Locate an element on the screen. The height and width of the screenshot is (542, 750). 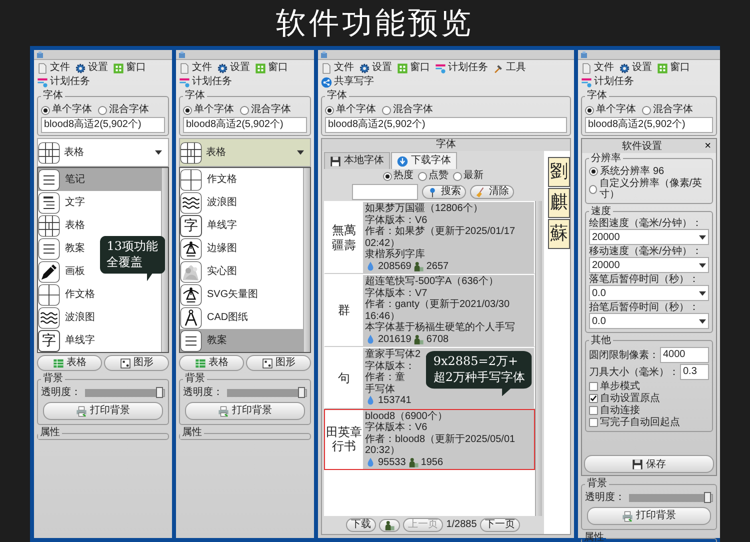
printer-icon is located at coordinates (81, 411).